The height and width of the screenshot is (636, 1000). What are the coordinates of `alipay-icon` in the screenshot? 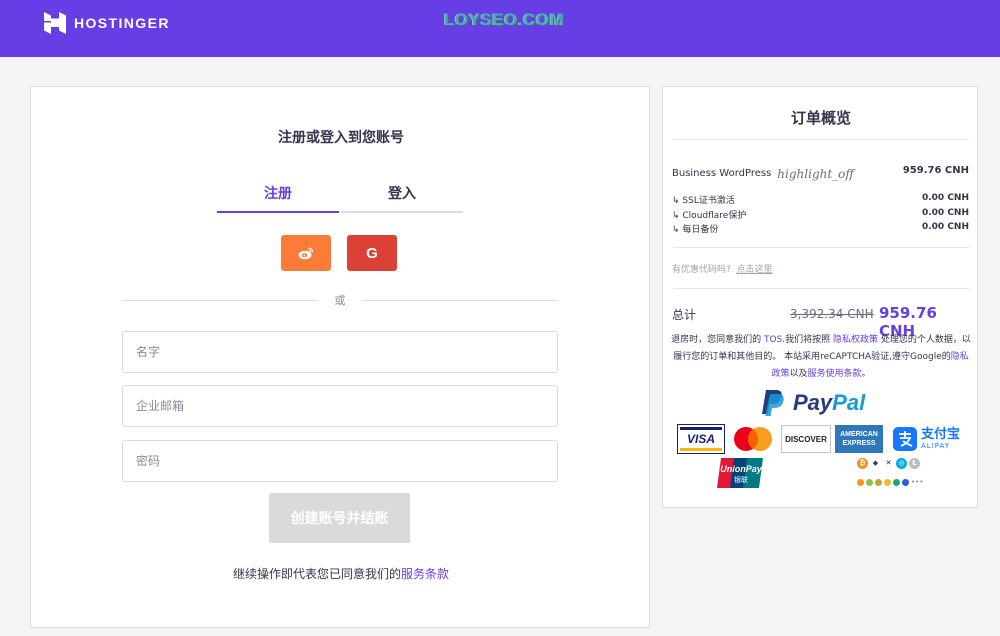 It's located at (905, 439).